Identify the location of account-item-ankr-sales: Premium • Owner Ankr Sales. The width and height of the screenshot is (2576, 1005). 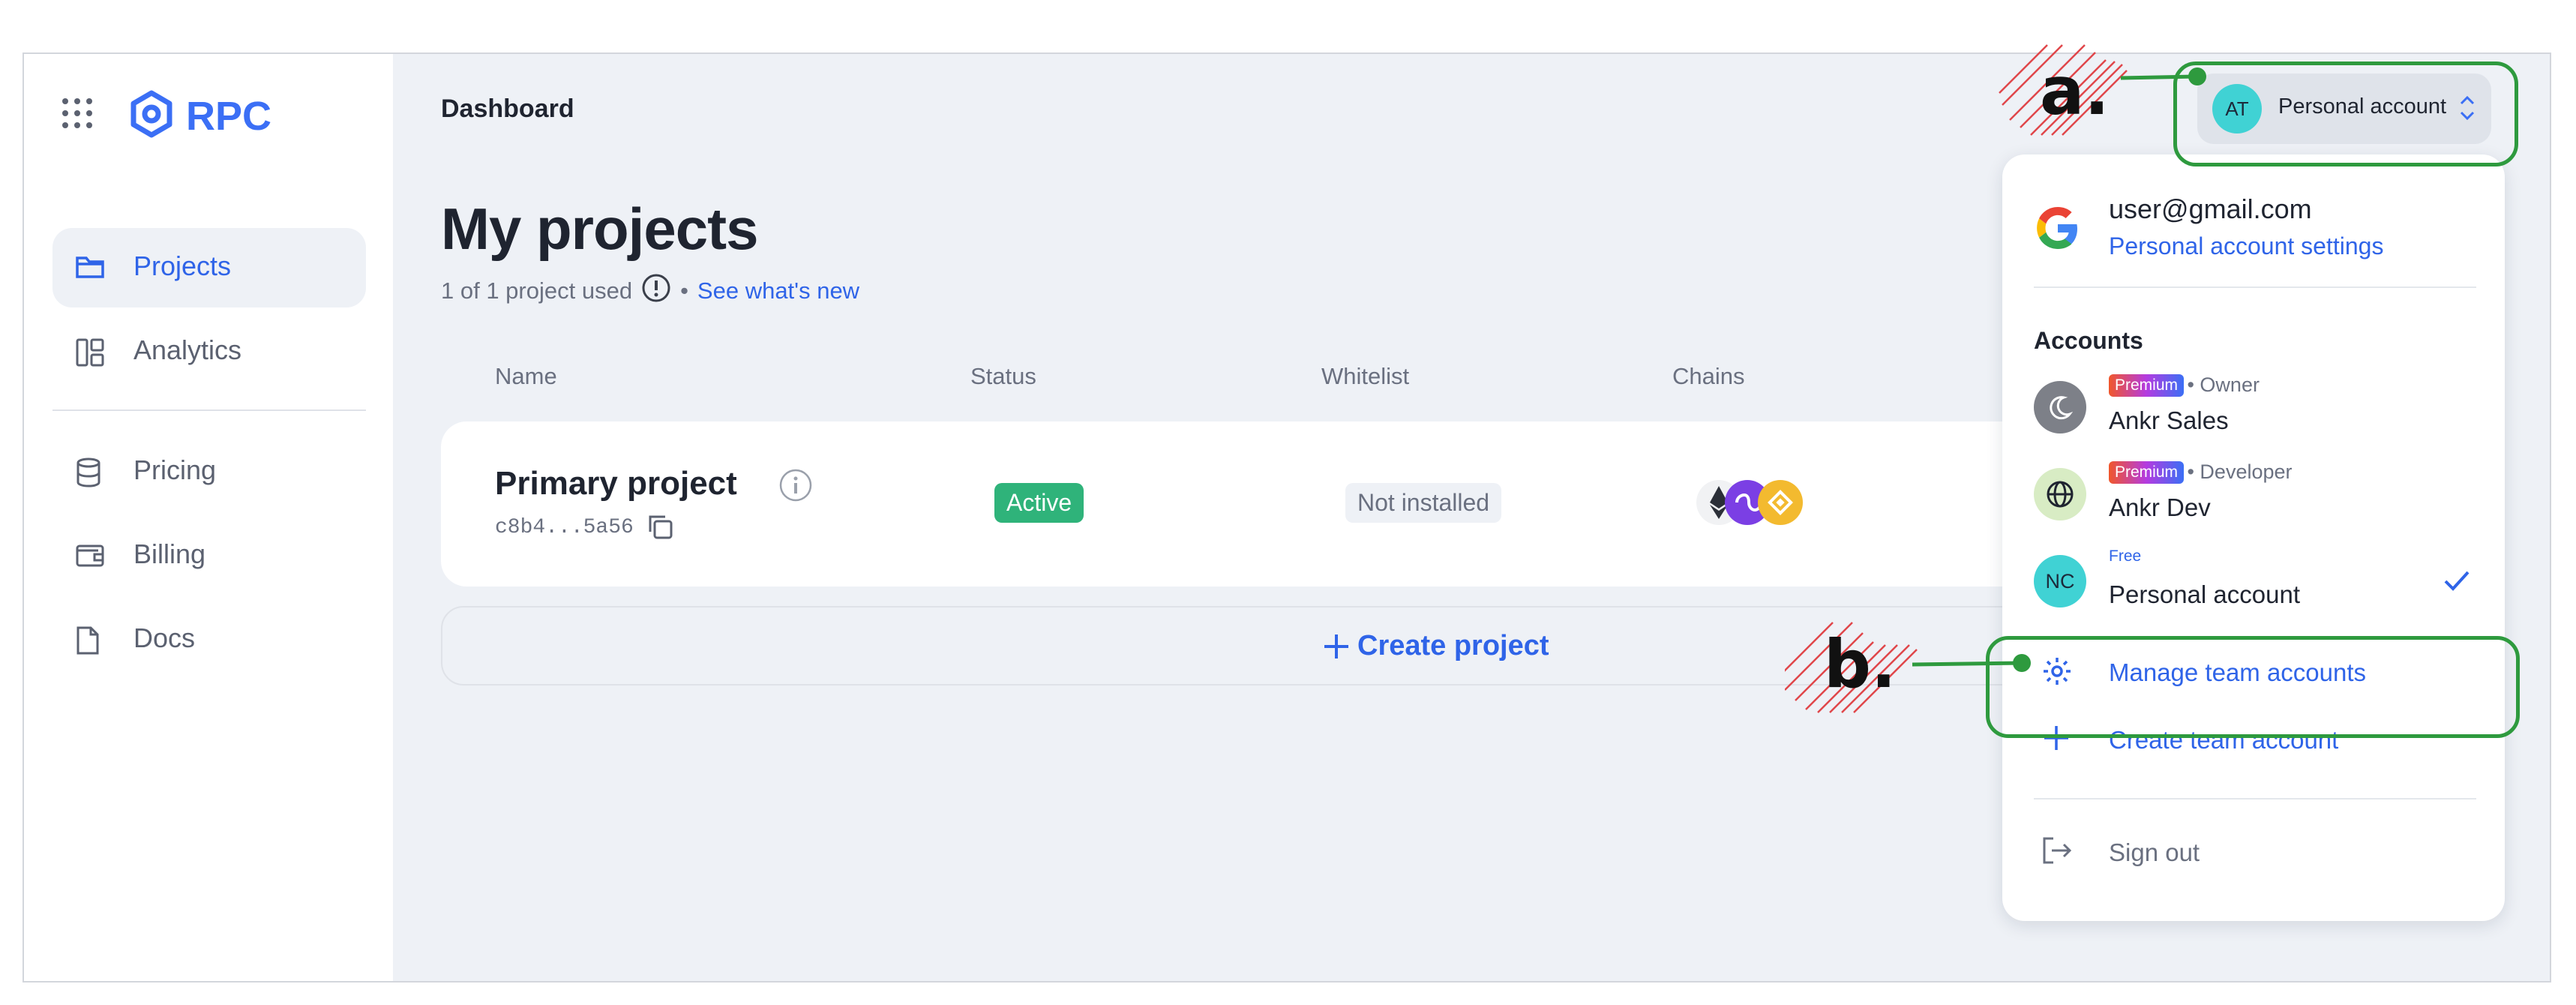
(2255, 410).